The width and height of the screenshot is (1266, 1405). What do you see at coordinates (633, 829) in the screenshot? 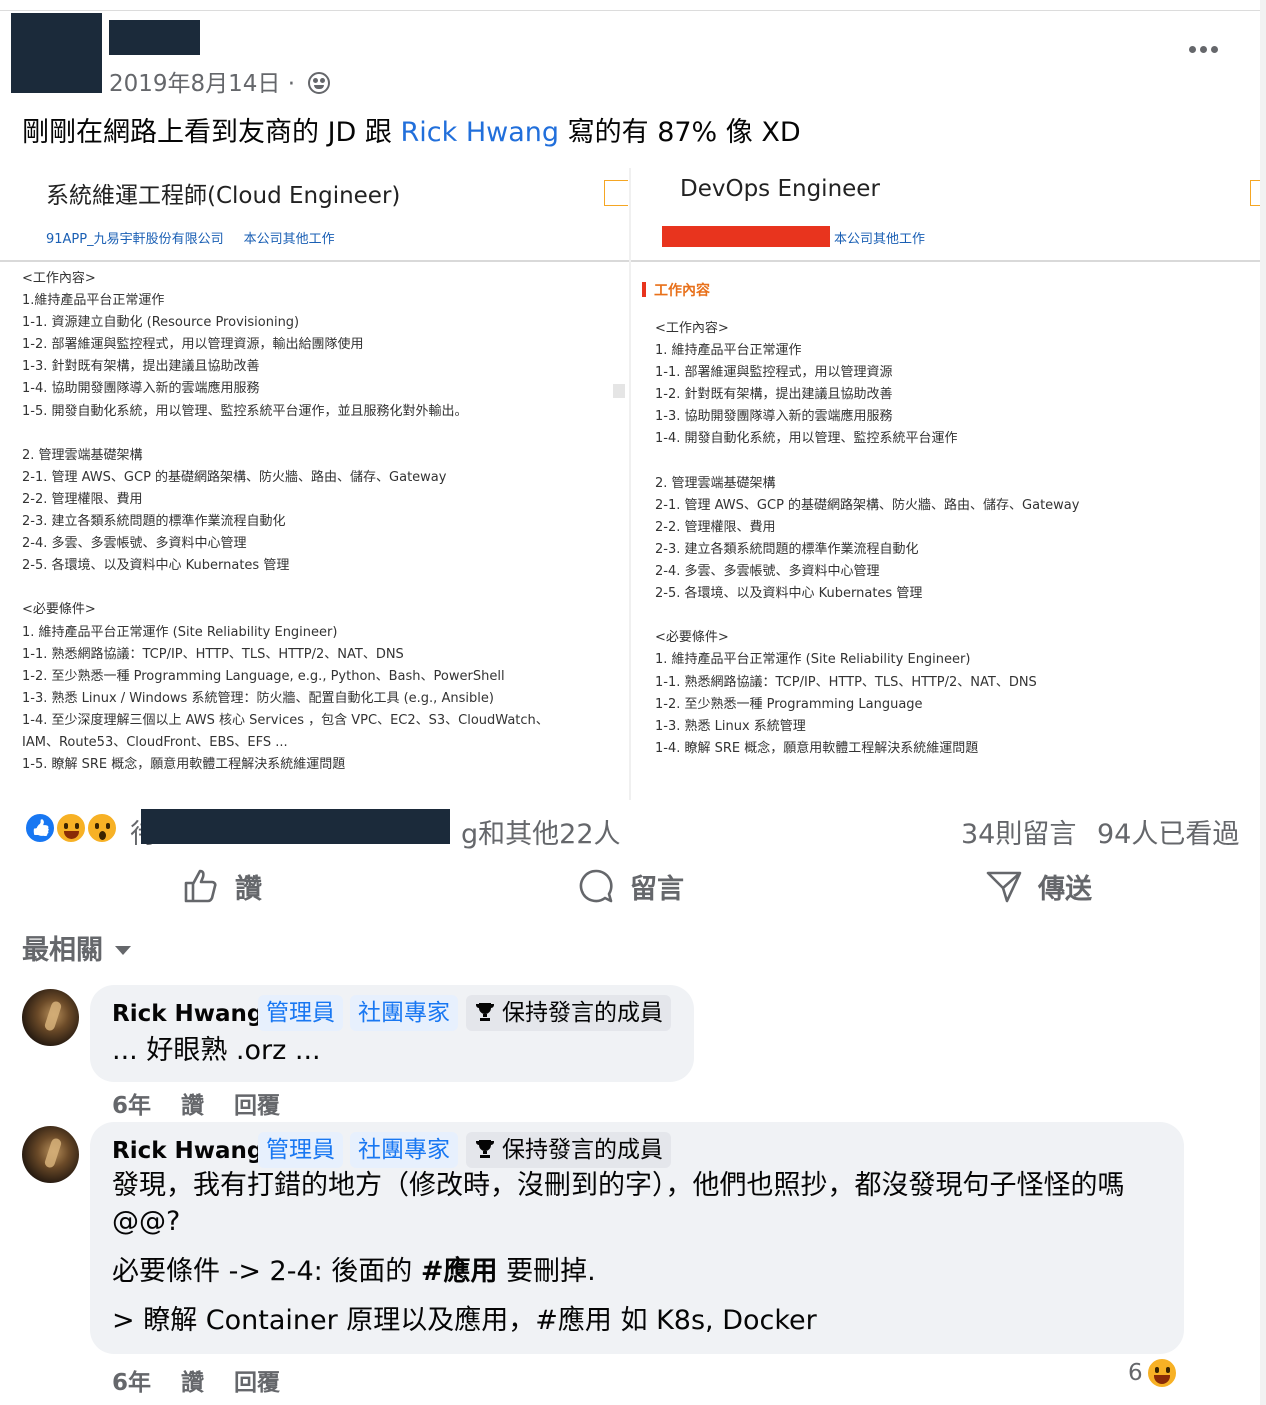
I see `post-stats: 待g和其他22人 34則留言 94人已看過` at bounding box center [633, 829].